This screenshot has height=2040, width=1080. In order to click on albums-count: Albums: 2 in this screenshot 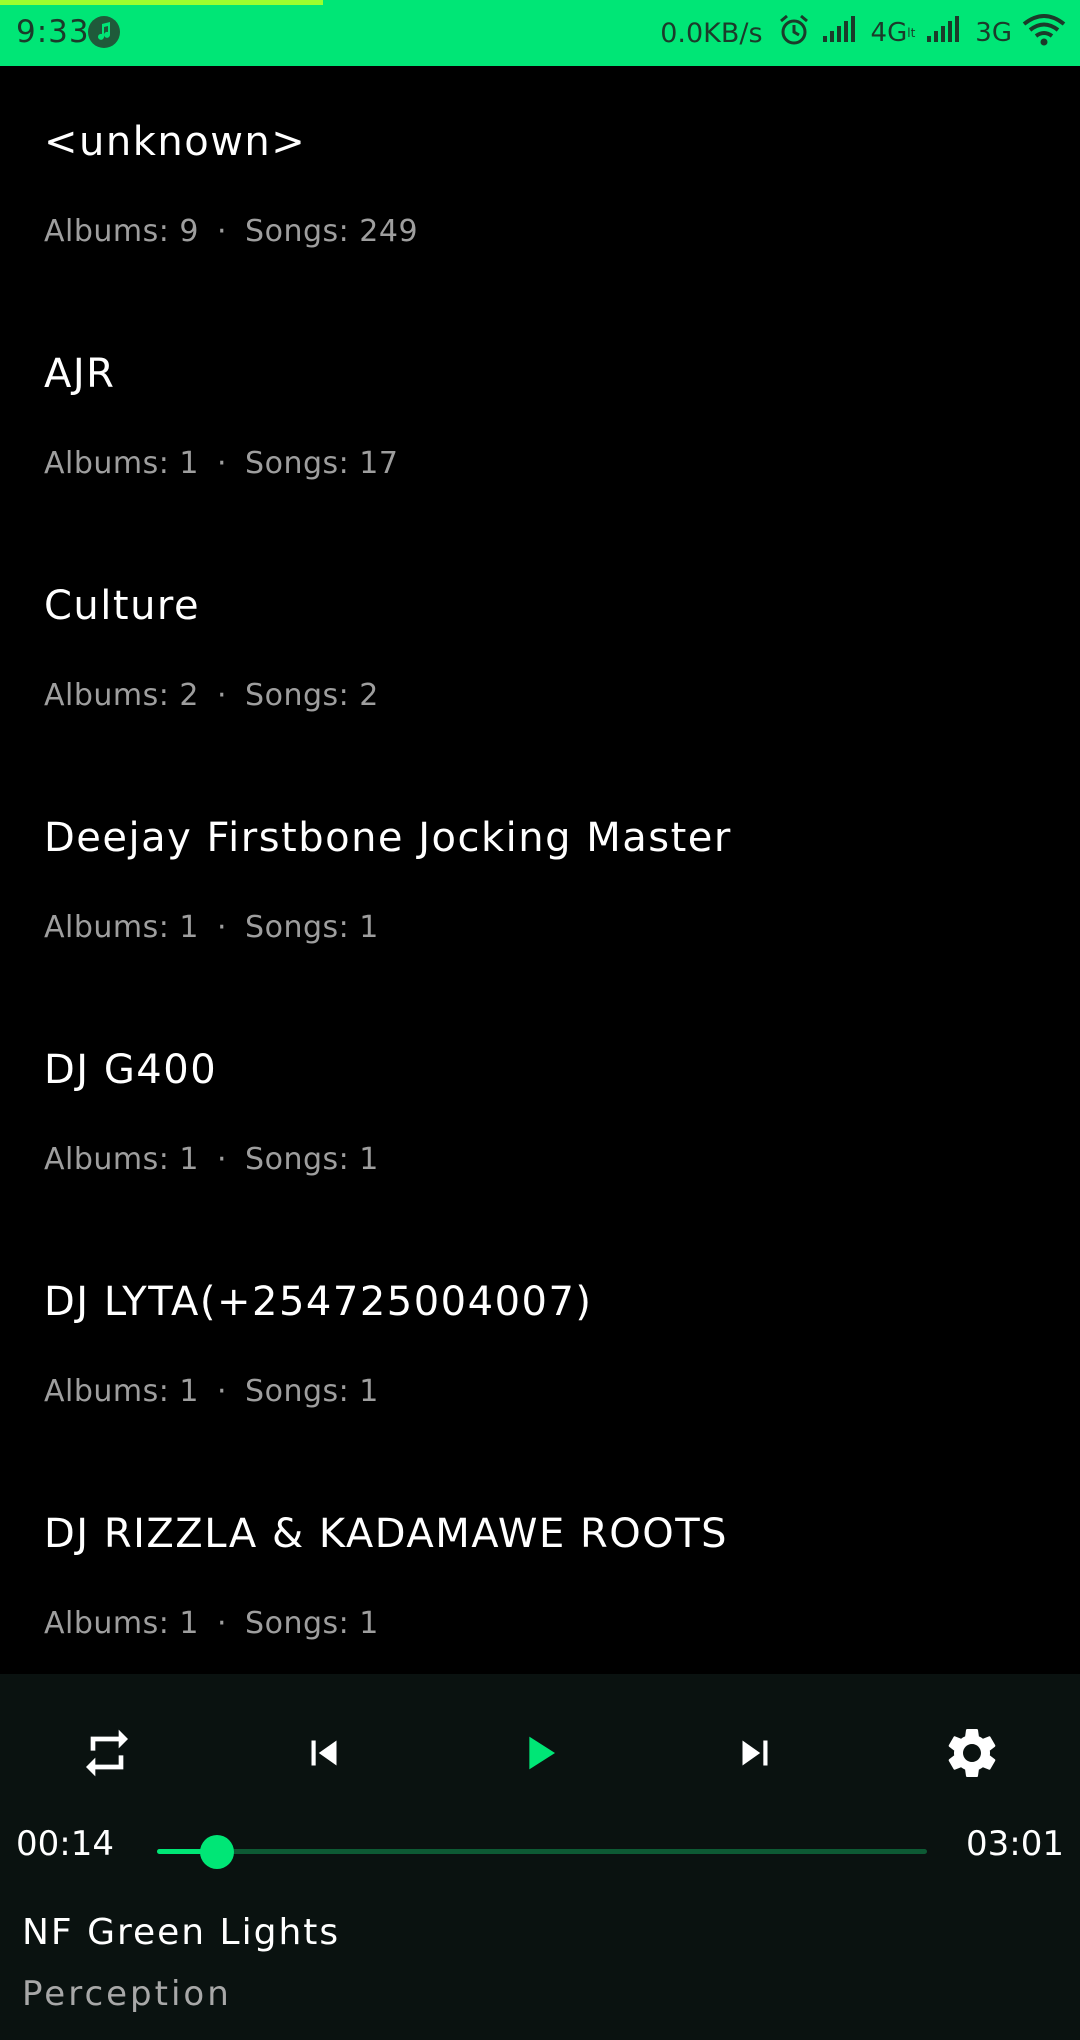, I will do `click(121, 695)`.